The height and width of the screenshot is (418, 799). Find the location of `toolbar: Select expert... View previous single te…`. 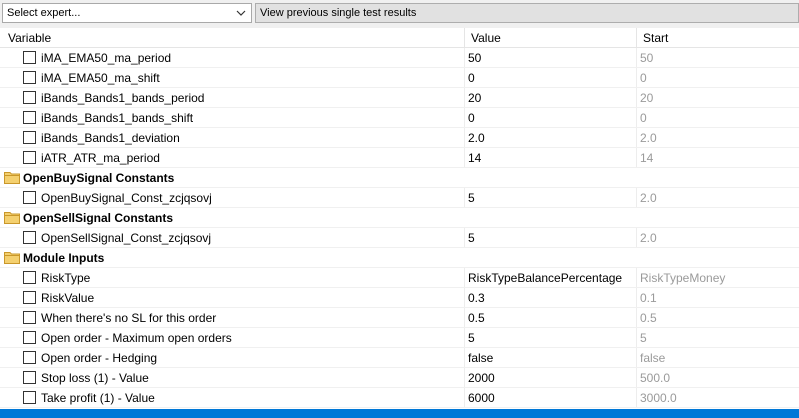

toolbar: Select expert... View previous single te… is located at coordinates (399, 14).